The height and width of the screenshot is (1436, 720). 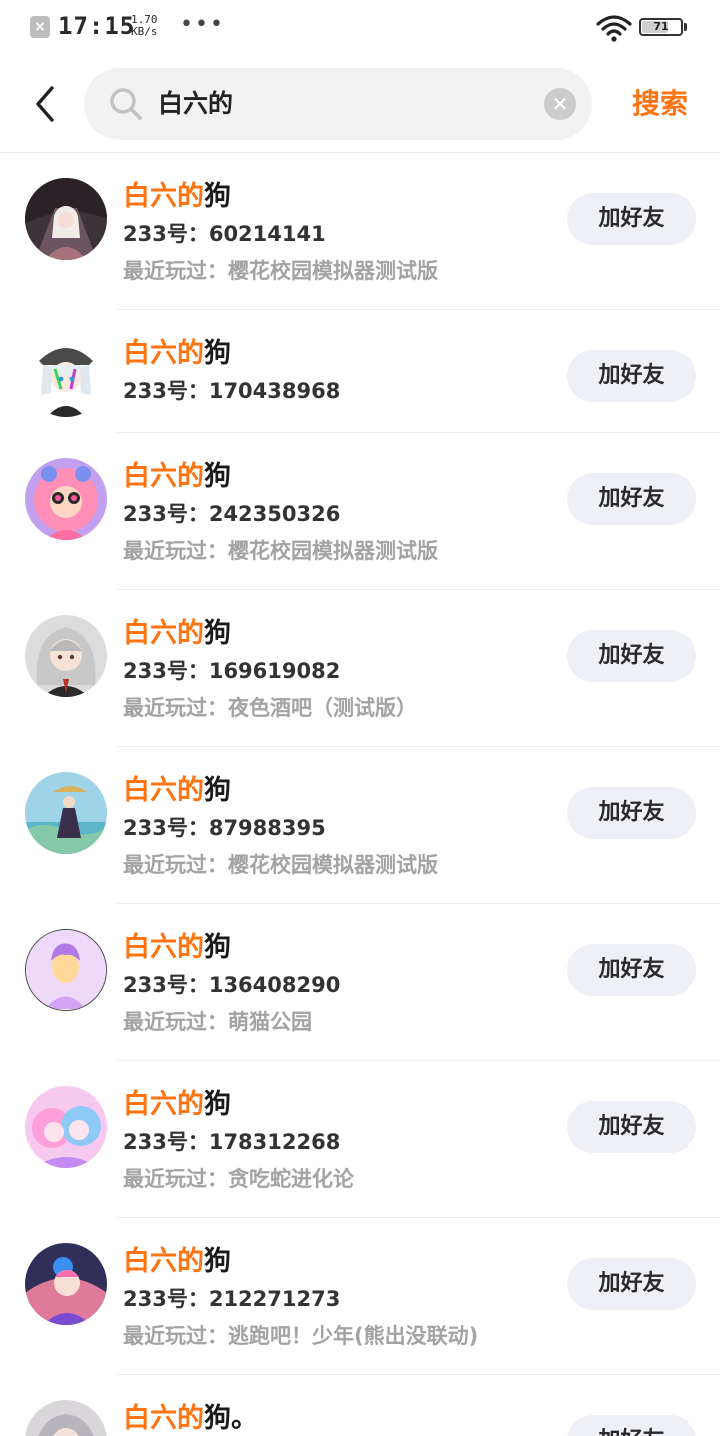 I want to click on list-item: 白六的狗 233号：60214141 最近玩过：樱花校园模拟器测试版 加好友, so click(x=360, y=231).